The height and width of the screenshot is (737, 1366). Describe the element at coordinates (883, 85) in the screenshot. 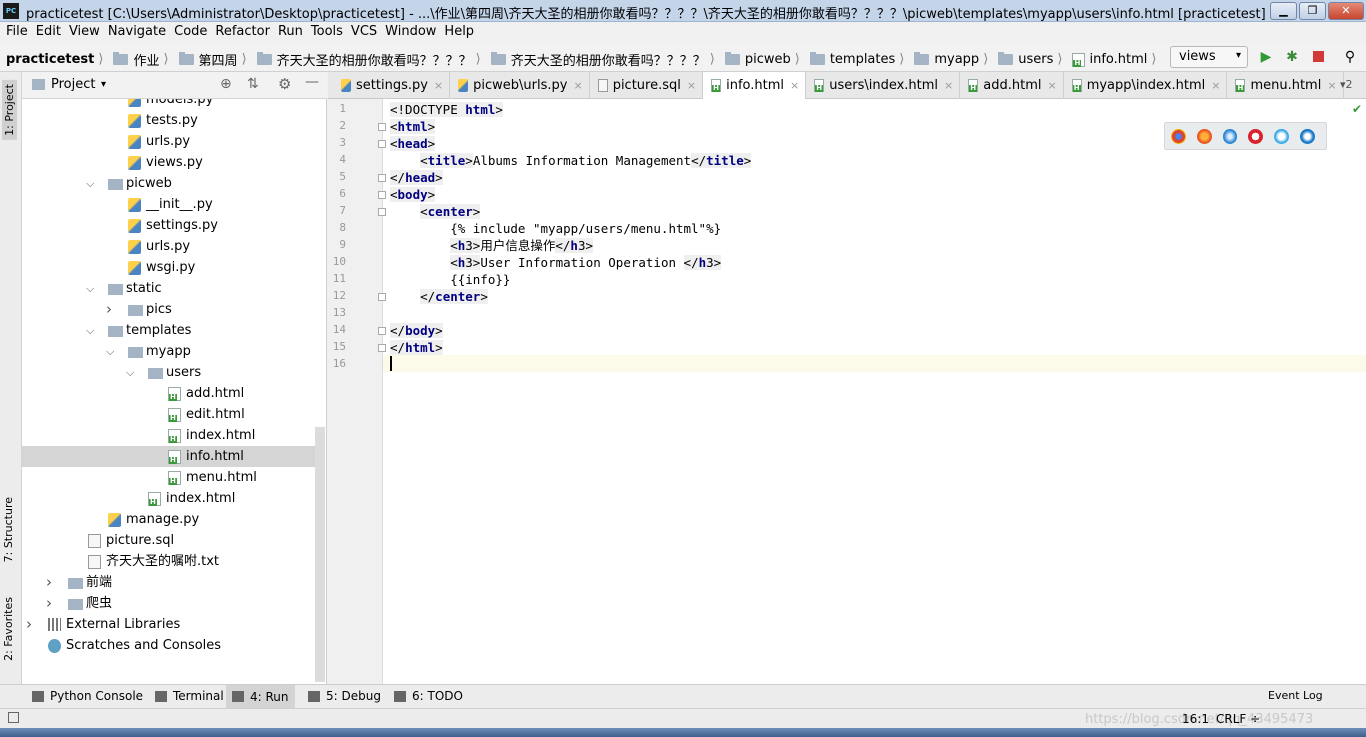

I see `editor-tab: users\index.html ×` at that location.